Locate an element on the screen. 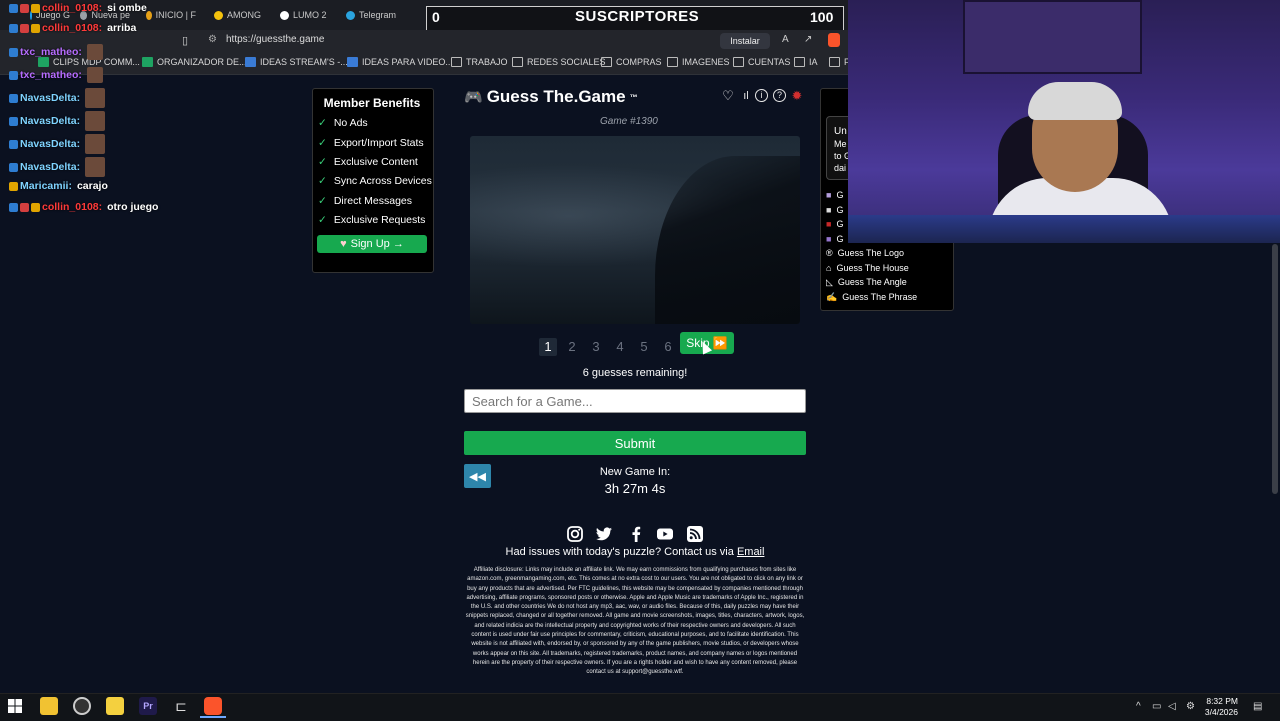  guess-the-house-link: ⌂ Guess The House is located at coordinates (867, 268).